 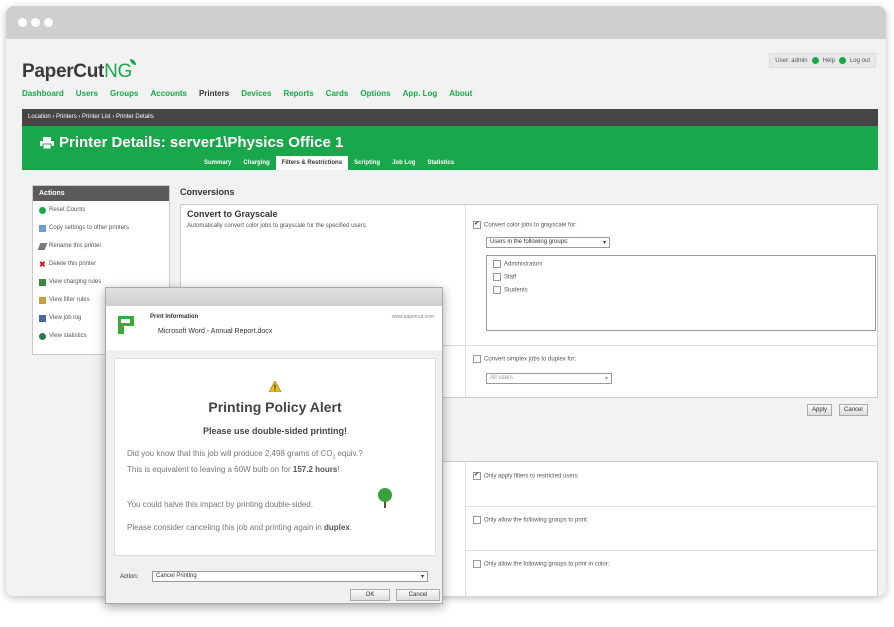 I want to click on nav-accounts: Accounts, so click(x=169, y=93).